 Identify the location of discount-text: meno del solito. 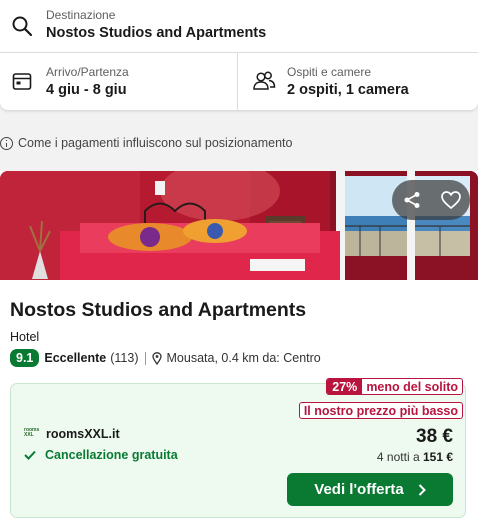
(412, 386).